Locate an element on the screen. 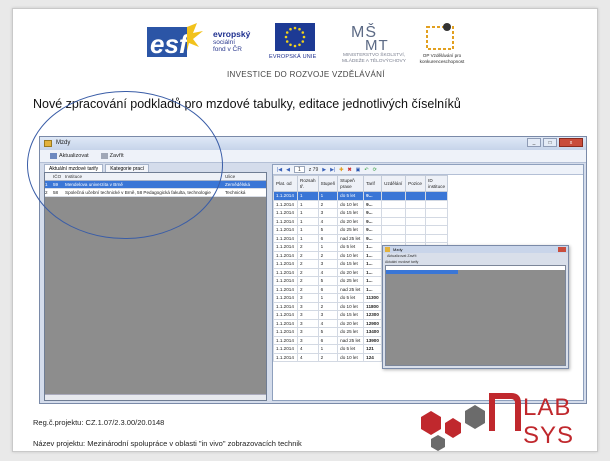 The height and width of the screenshot is (461, 610). eu-caption: EVROPSKÁ UNIE is located at coordinates (293, 57).